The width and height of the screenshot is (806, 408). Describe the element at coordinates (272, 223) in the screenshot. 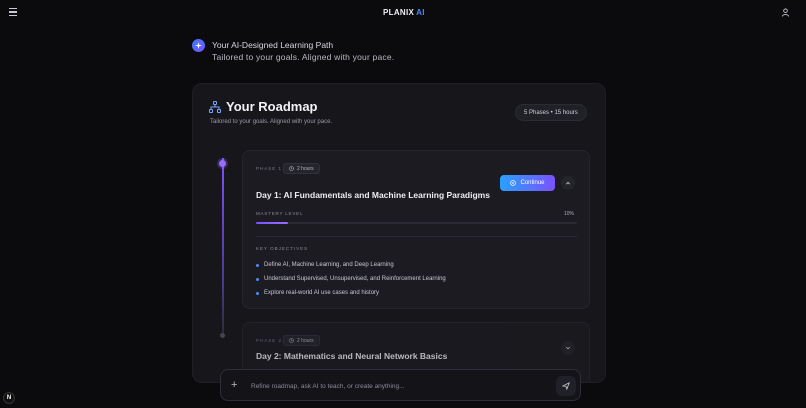

I see `mastery-progress-fill` at that location.